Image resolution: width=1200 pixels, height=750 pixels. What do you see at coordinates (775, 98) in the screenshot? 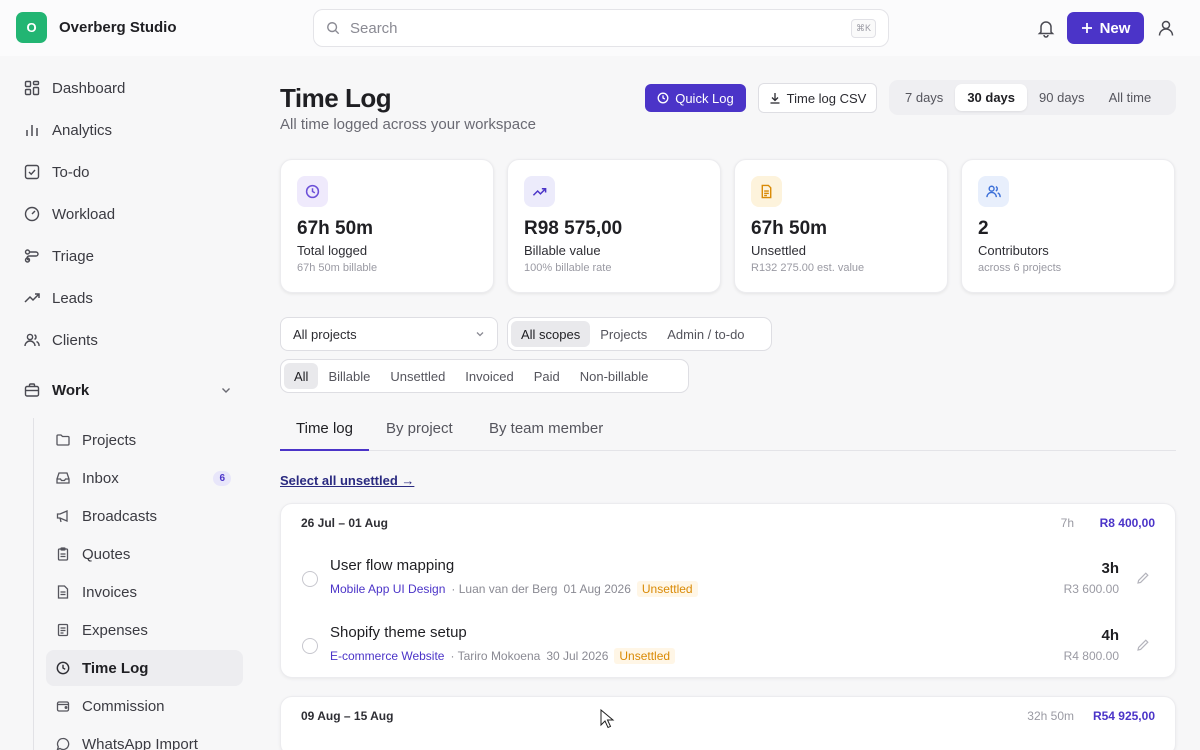
I see `download-icon` at bounding box center [775, 98].